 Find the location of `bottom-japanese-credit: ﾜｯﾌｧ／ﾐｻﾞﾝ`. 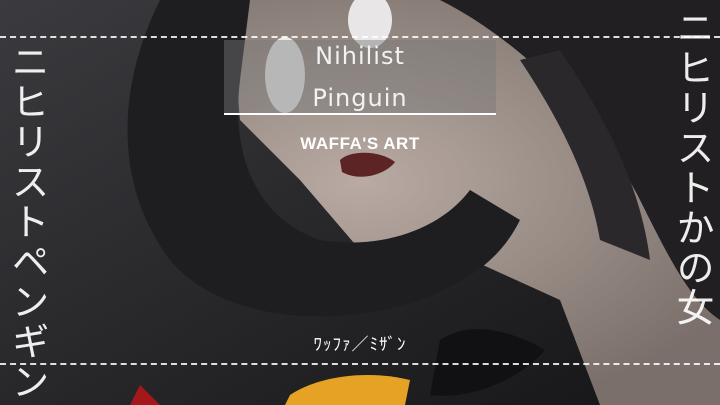

bottom-japanese-credit: ﾜｯﾌｧ／ﾐｻﾞﾝ is located at coordinates (360, 345).